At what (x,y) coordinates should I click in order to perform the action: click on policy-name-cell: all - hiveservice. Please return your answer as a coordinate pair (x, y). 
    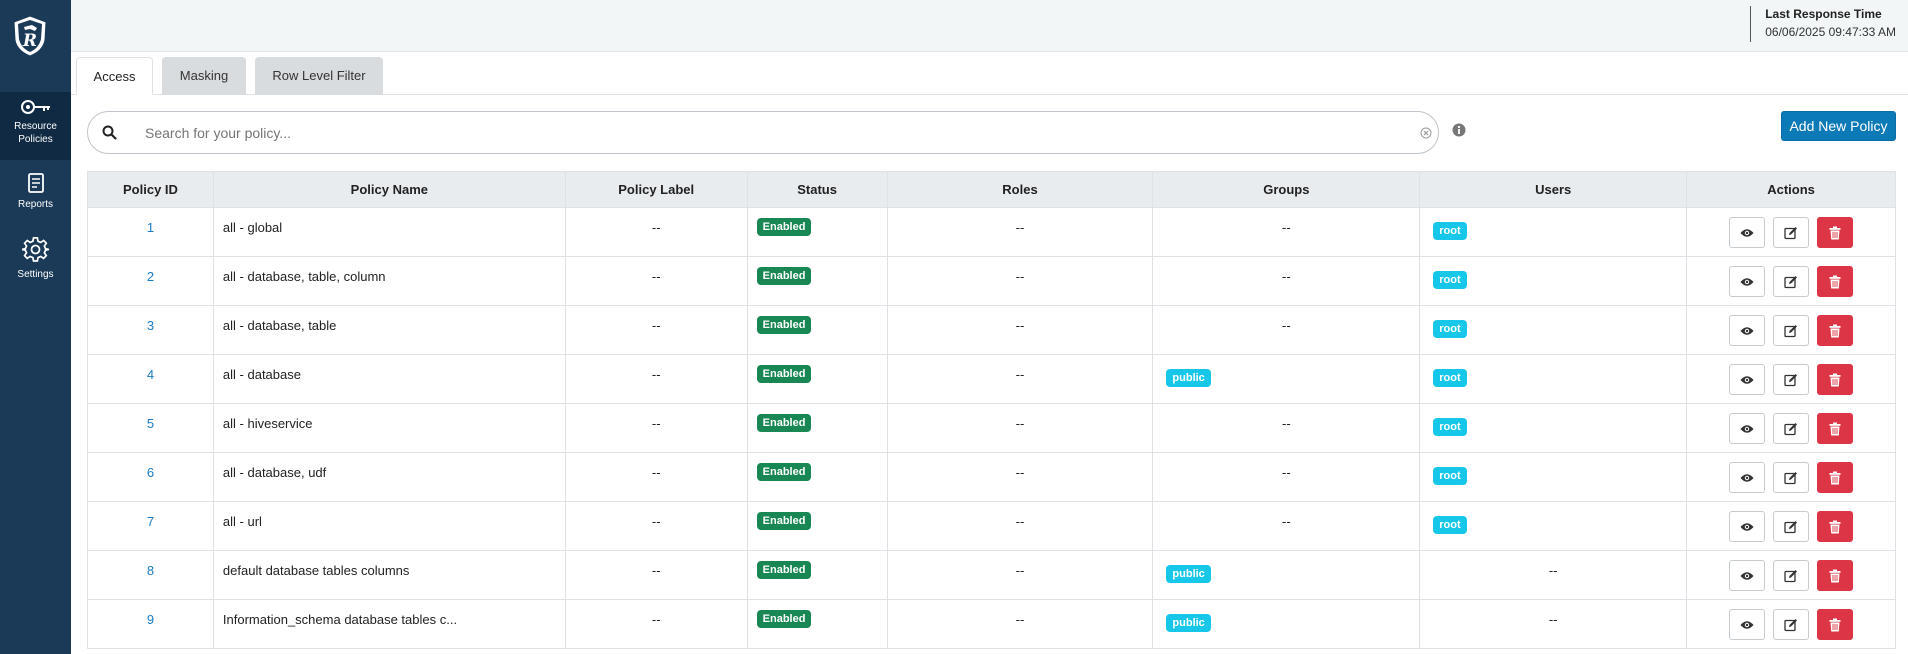
    Looking at the image, I should click on (389, 428).